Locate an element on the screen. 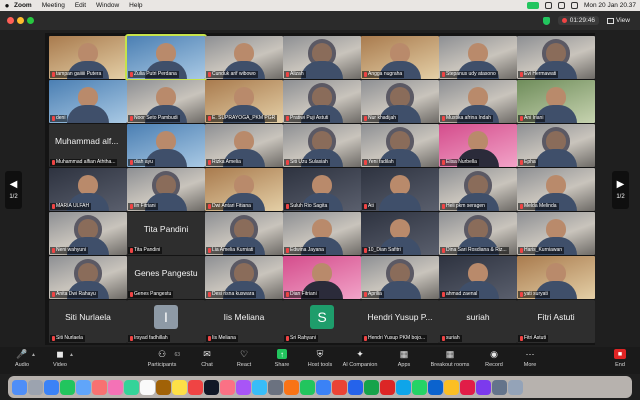 Image resolution: width=640 pixels, height=400 pixels. participant-tile: Cunduk arif wibowo is located at coordinates (244, 57).